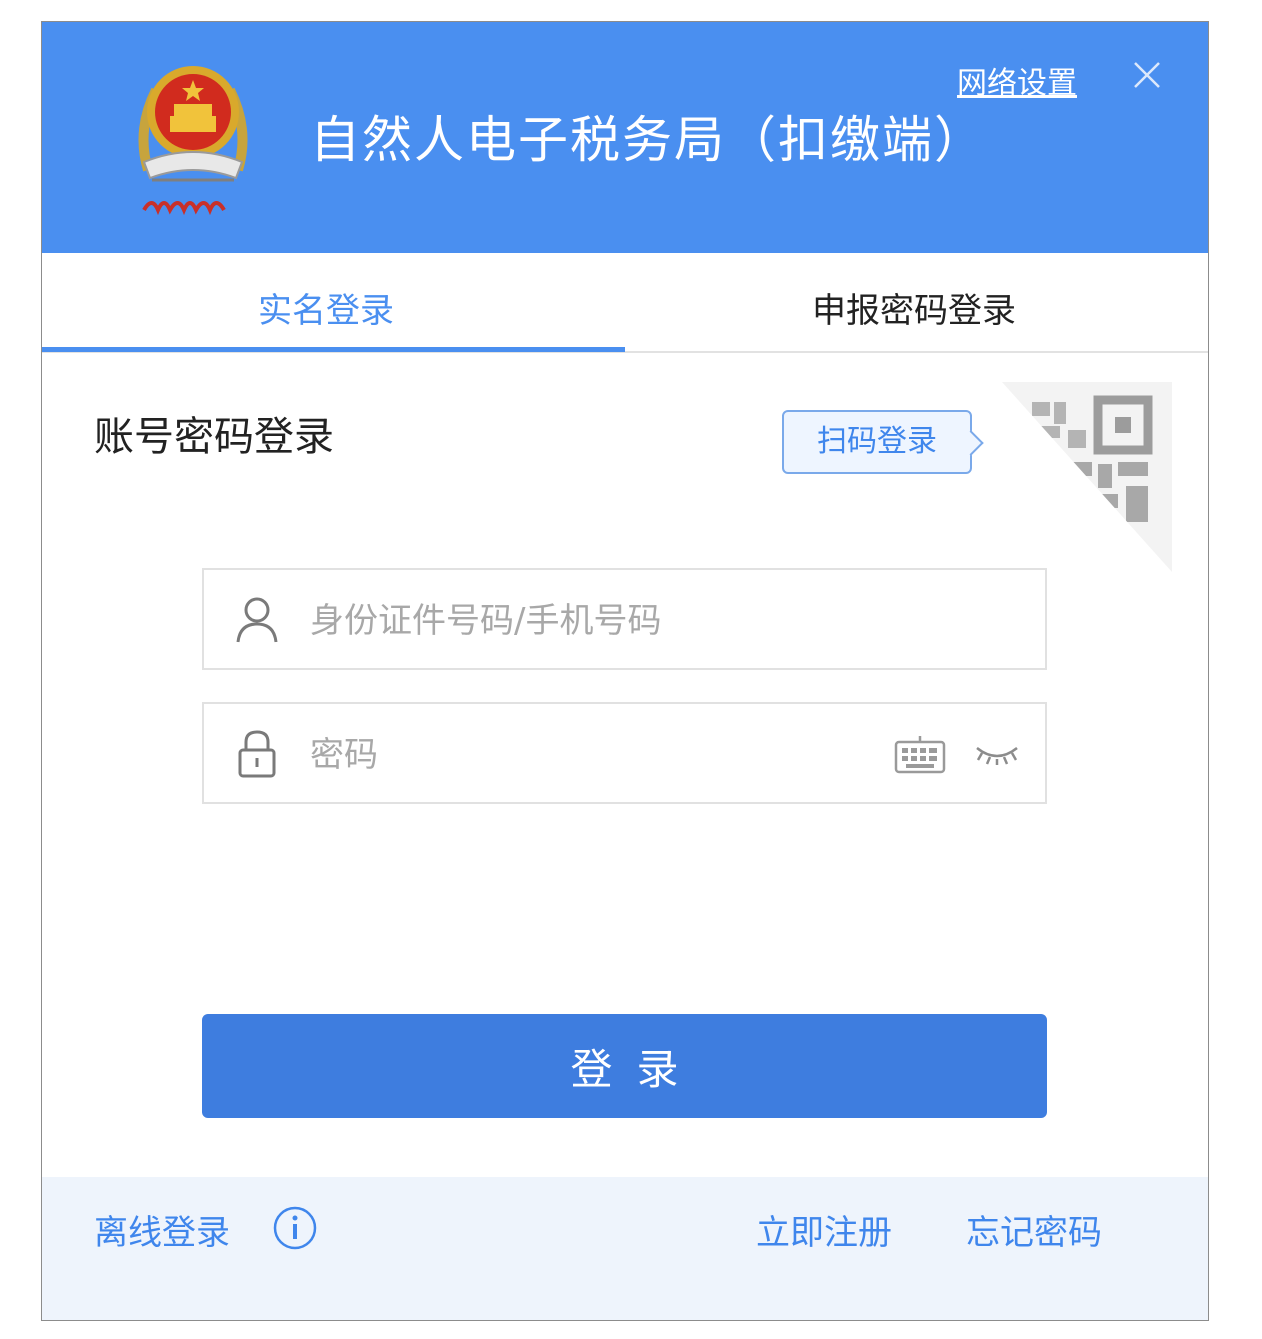 The image size is (1262, 1339). What do you see at coordinates (920, 754) in the screenshot?
I see `keyboard-icon` at bounding box center [920, 754].